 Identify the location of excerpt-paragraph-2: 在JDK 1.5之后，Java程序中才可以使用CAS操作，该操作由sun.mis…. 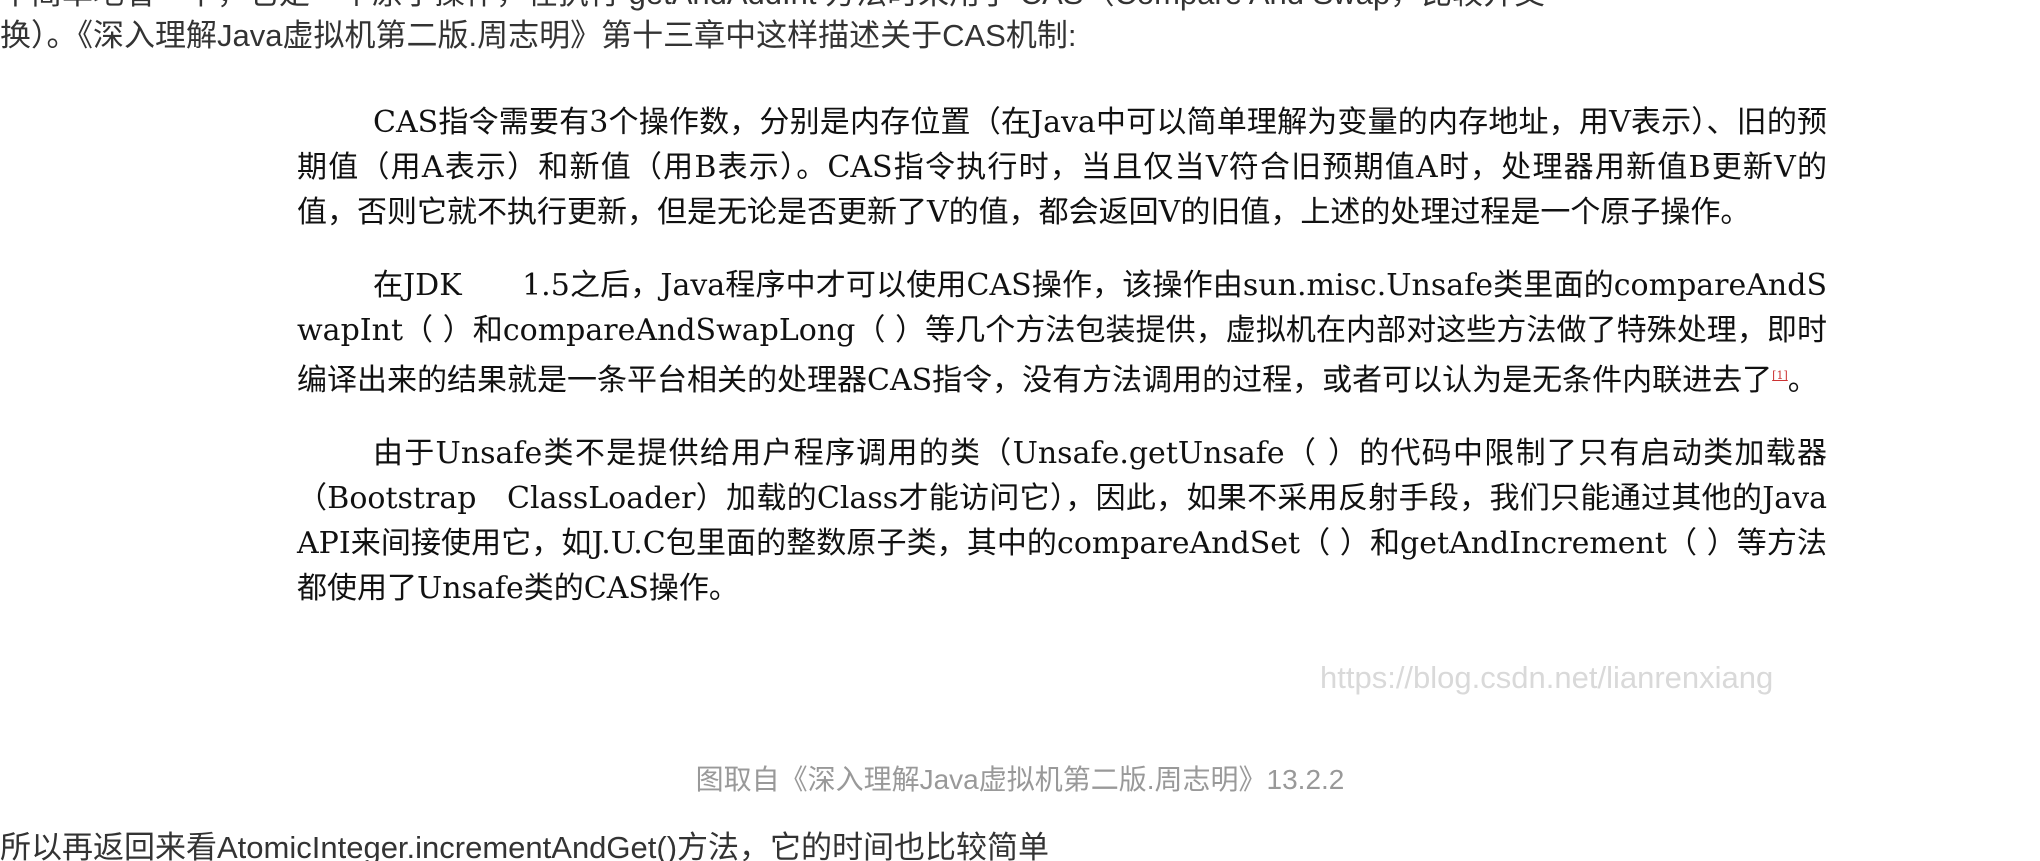
(1059, 333).